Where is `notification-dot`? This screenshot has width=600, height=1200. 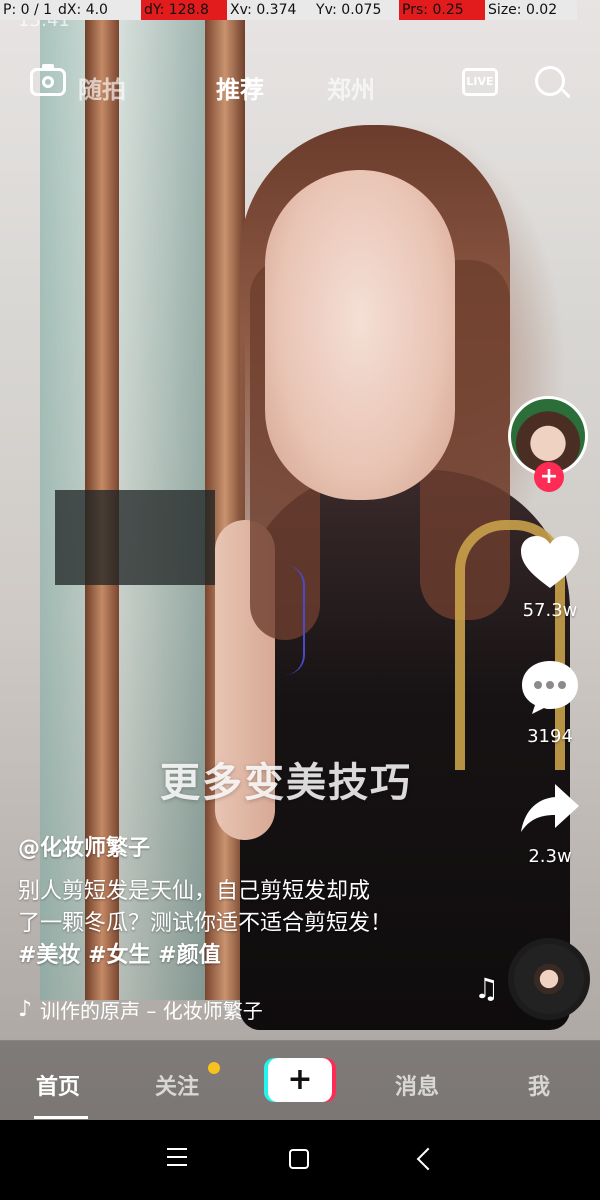
notification-dot is located at coordinates (214, 1068).